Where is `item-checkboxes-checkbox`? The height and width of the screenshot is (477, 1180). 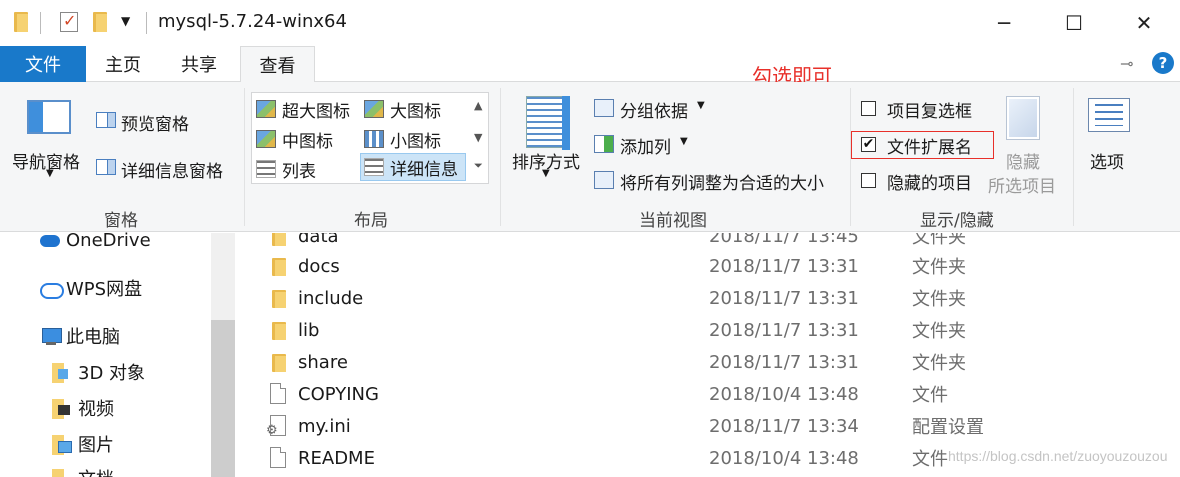 item-checkboxes-checkbox is located at coordinates (868, 108).